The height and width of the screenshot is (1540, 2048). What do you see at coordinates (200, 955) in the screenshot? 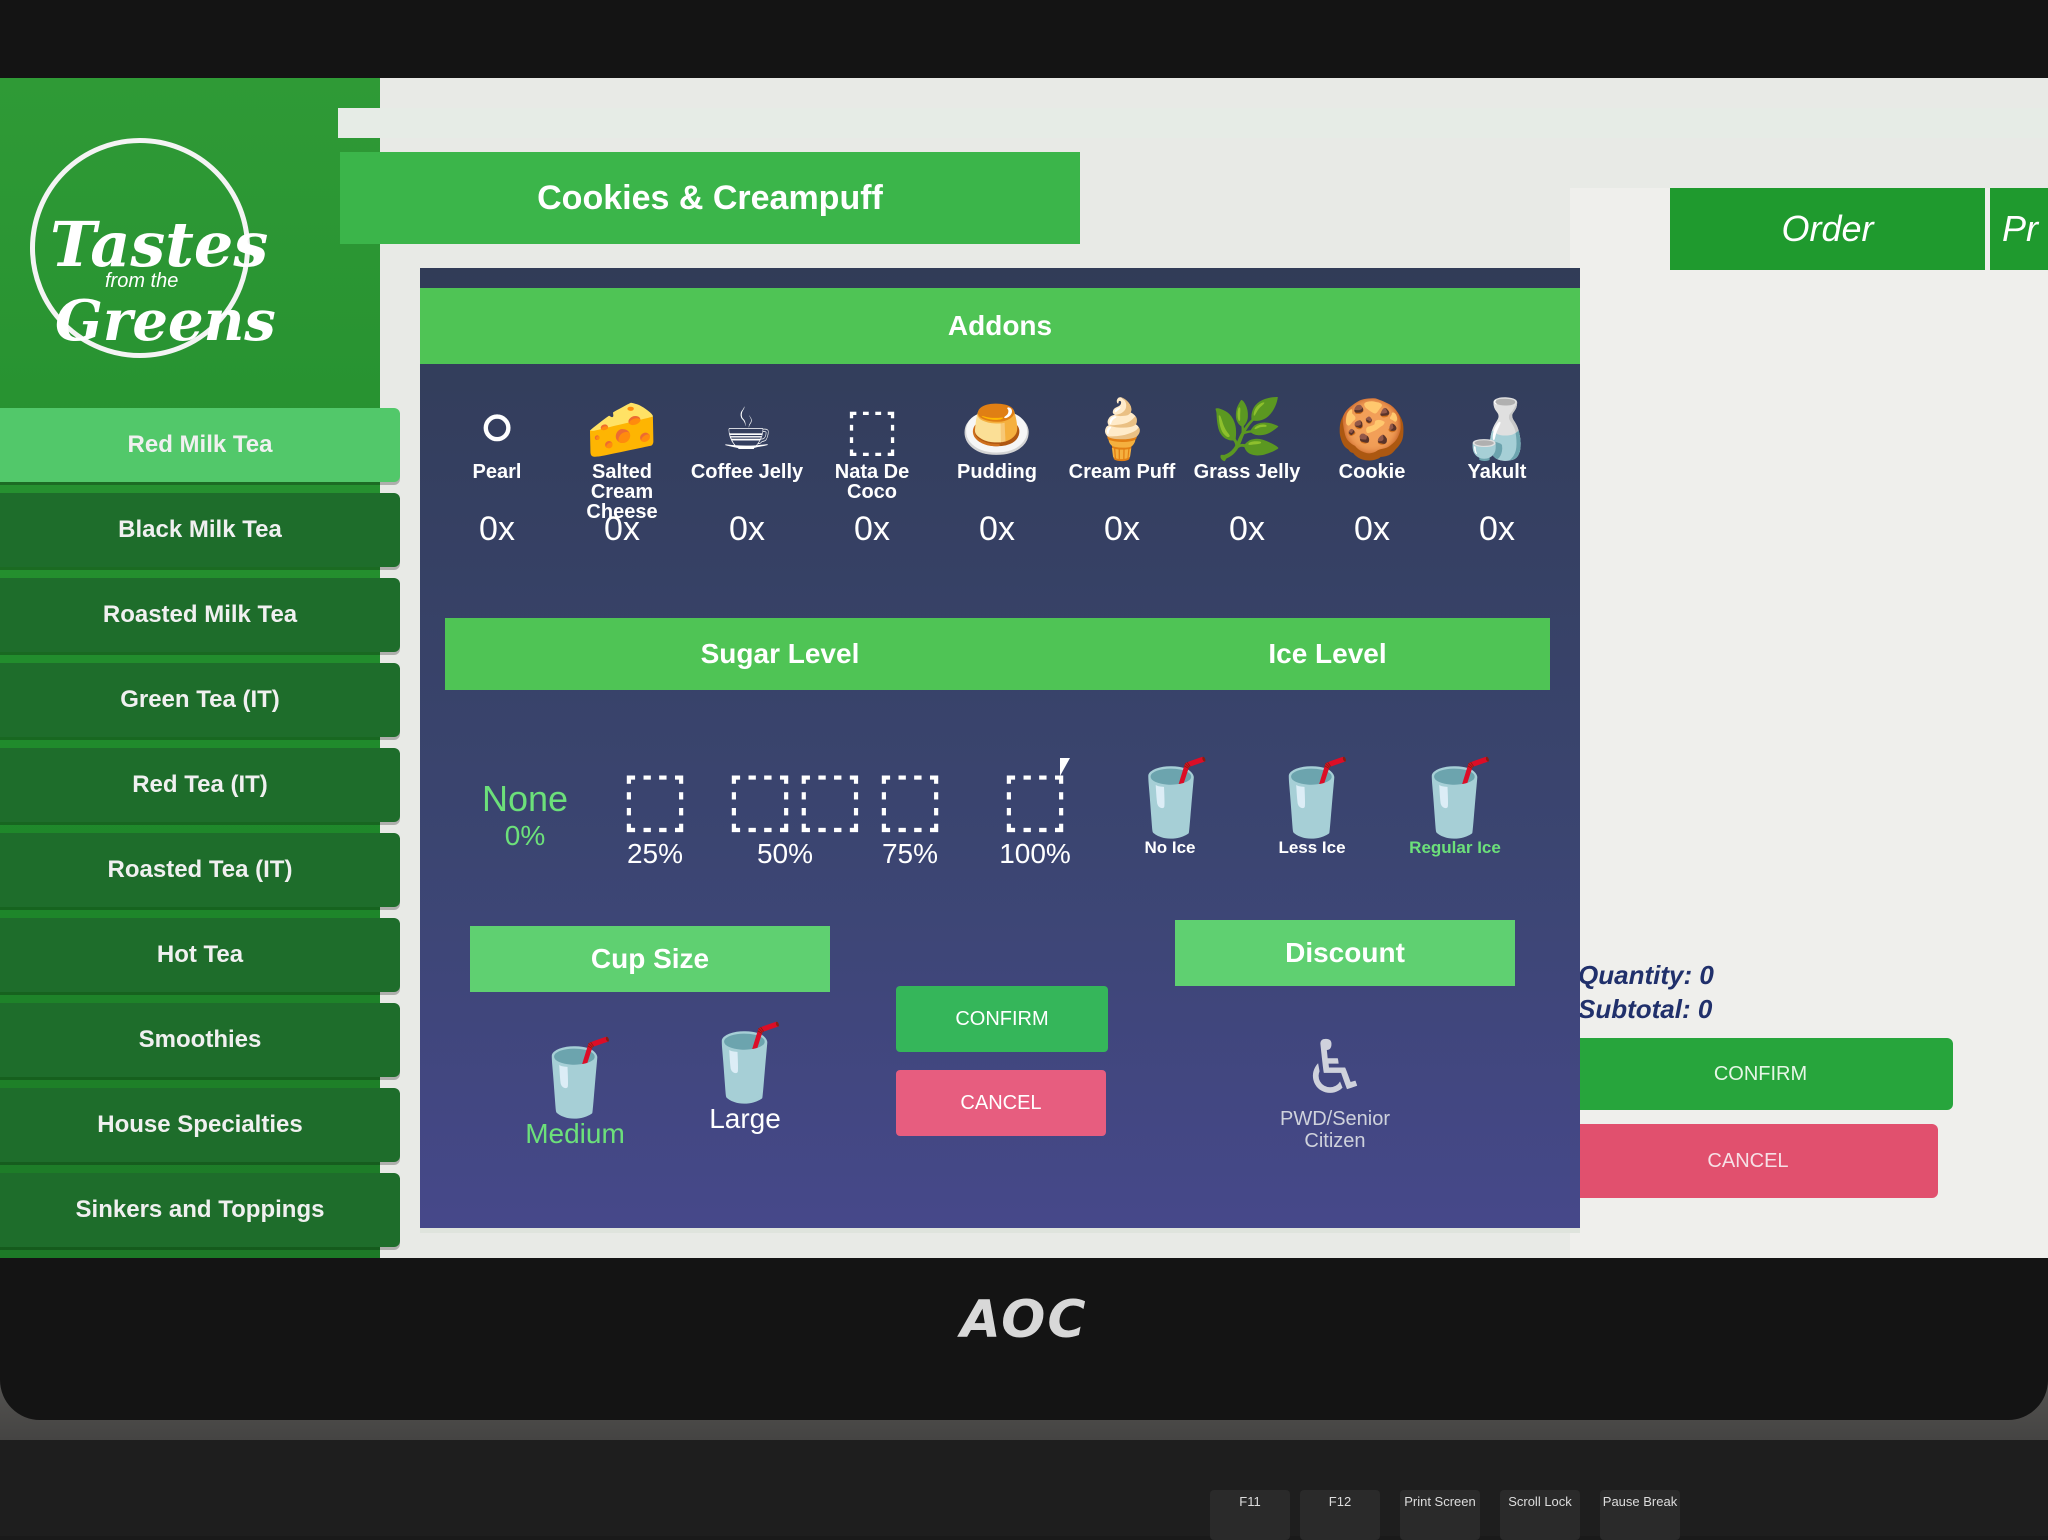
I see `sidebar-item-hot-tea: Hot Tea` at bounding box center [200, 955].